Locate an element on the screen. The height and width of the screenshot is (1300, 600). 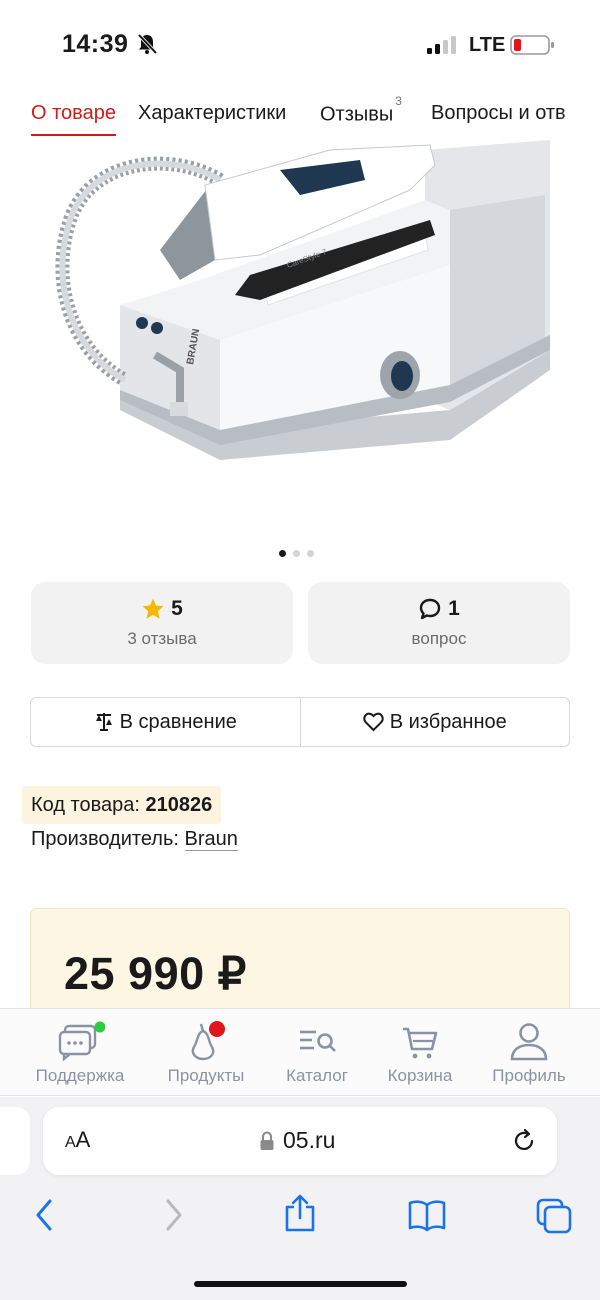
network-type: LTE is located at coordinates (487, 45).